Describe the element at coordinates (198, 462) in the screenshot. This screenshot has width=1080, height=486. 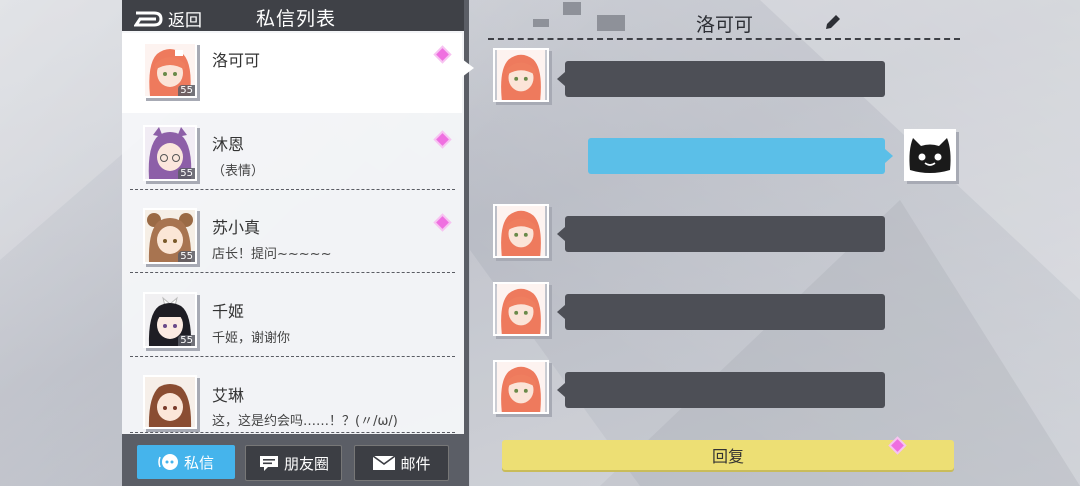
I see `tab-messages-label: 私信` at that location.